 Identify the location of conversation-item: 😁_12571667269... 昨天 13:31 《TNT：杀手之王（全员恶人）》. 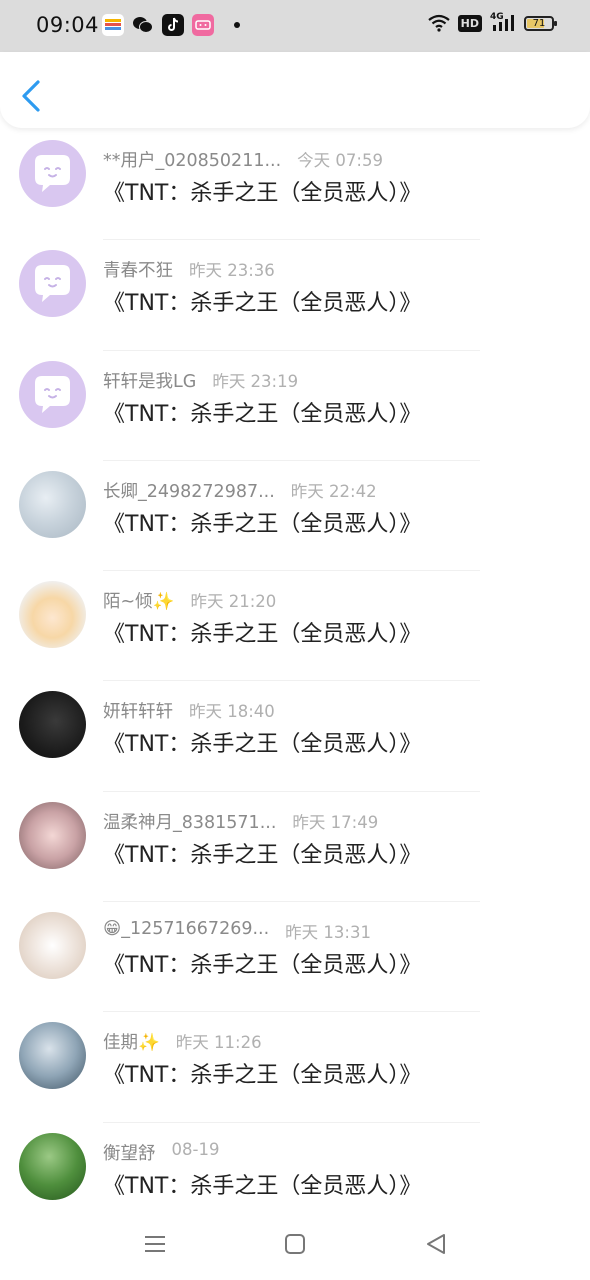
(295, 957).